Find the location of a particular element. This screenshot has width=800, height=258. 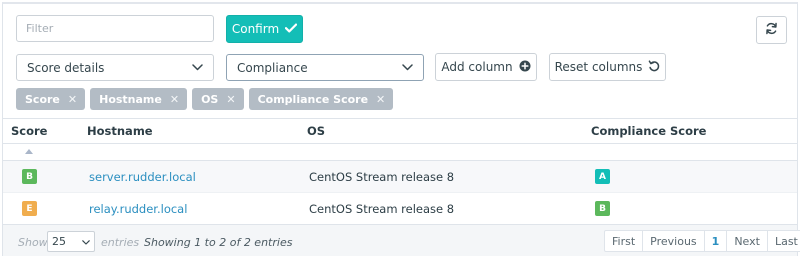

reset-columns-button: Reset columns is located at coordinates (607, 67).